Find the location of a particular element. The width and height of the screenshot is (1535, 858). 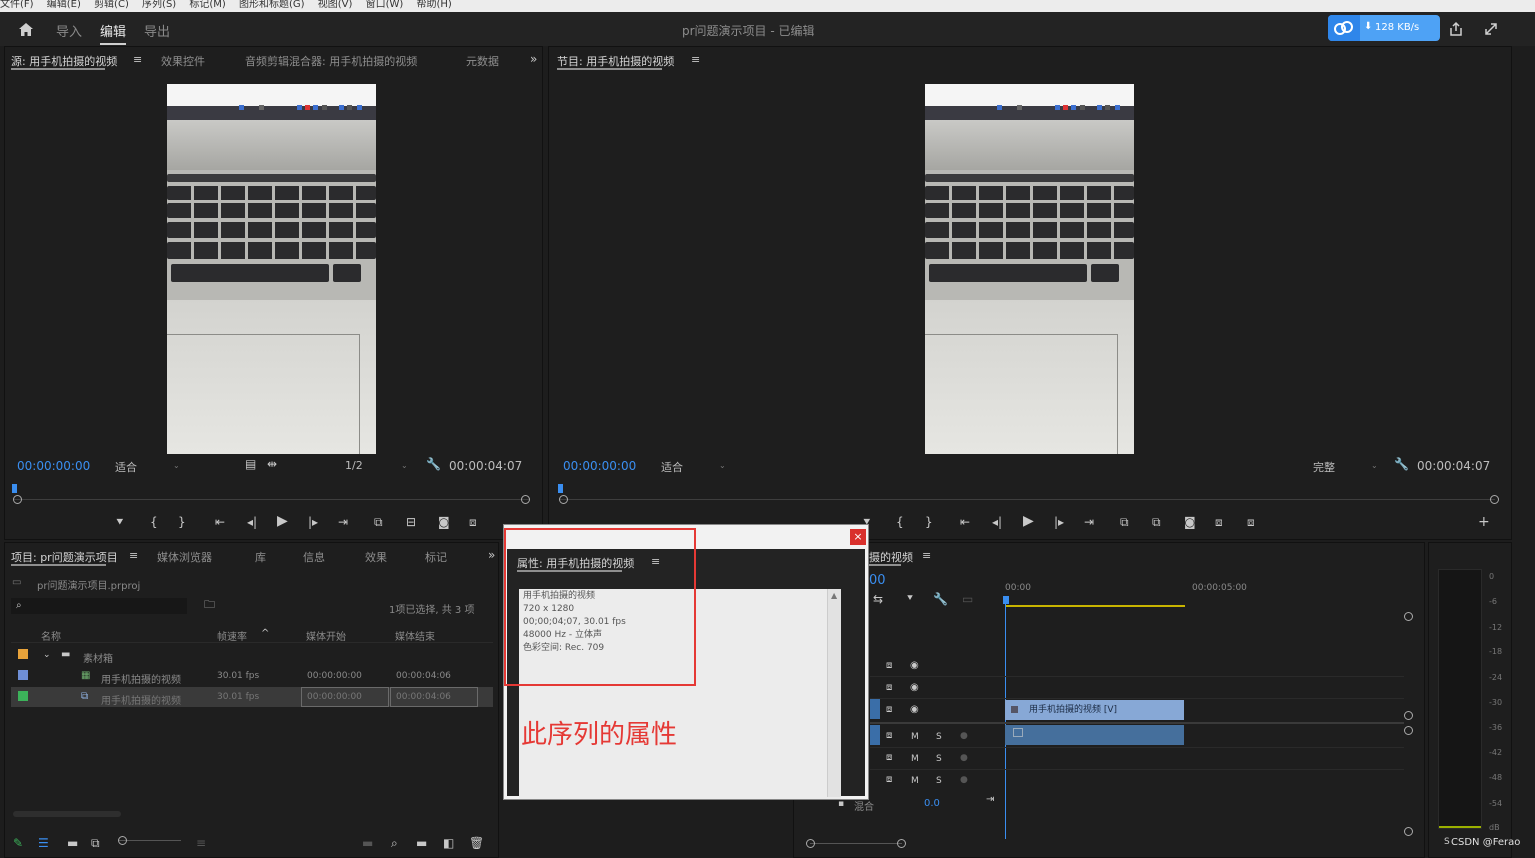

snap-icon: ⇆ is located at coordinates (878, 599).